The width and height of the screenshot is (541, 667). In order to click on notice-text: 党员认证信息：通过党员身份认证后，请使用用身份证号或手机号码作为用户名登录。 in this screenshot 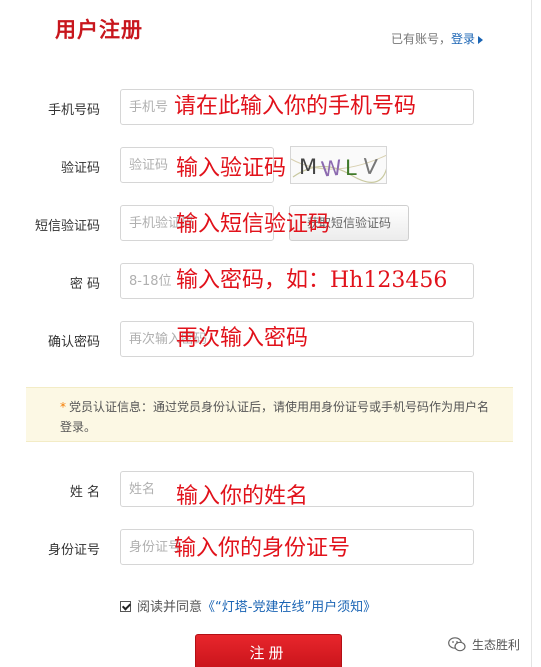, I will do `click(275, 417)`.